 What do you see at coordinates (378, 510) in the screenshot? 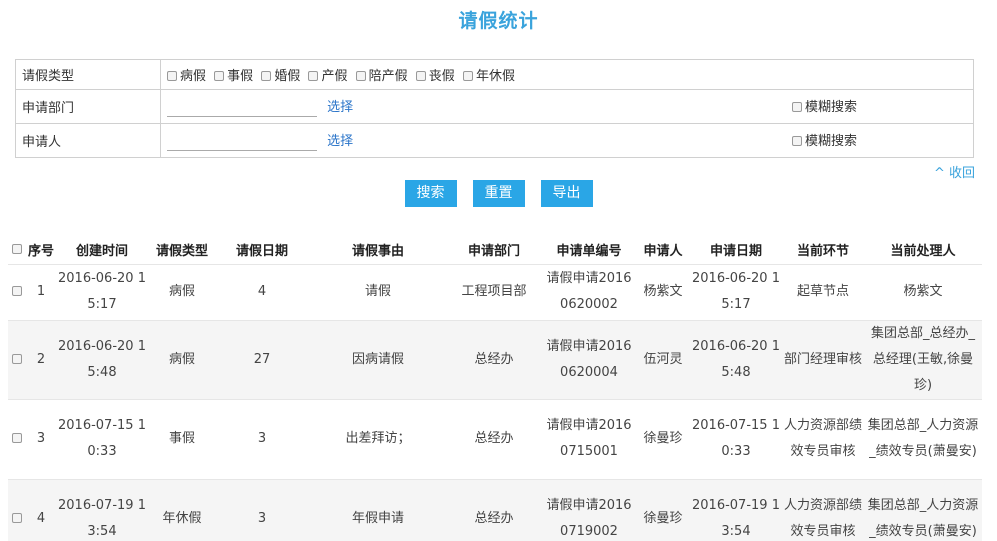
I see `cell-reason: 年假申请` at bounding box center [378, 510].